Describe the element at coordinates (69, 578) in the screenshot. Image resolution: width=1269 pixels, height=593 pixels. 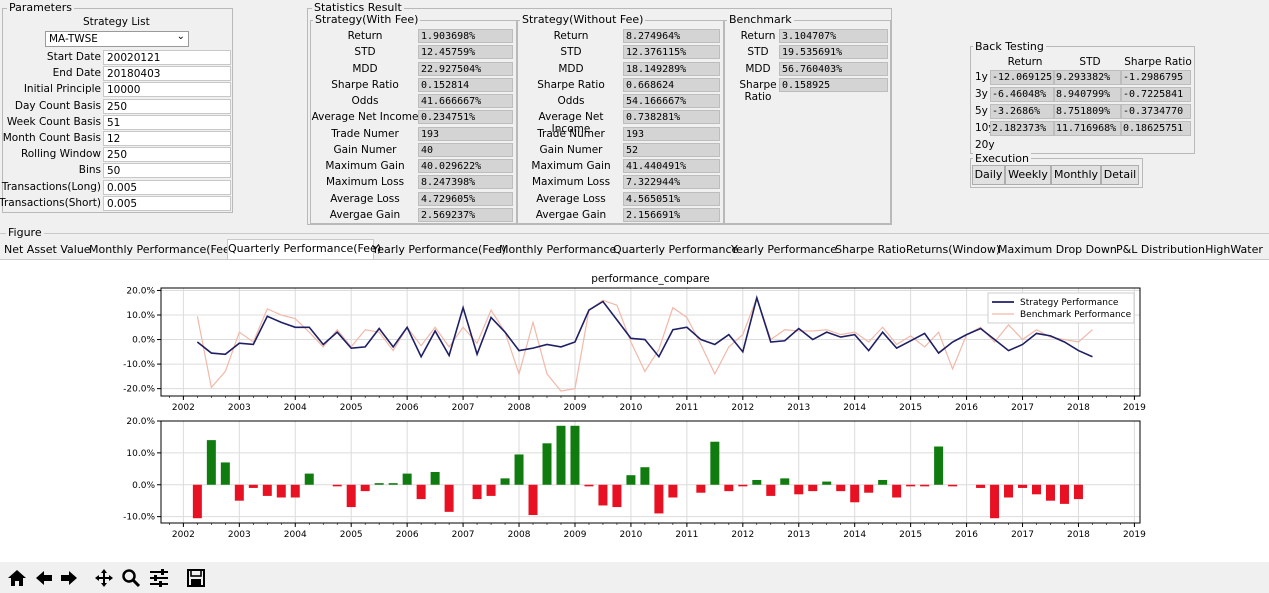
I see `forward-arrow-icon` at that location.